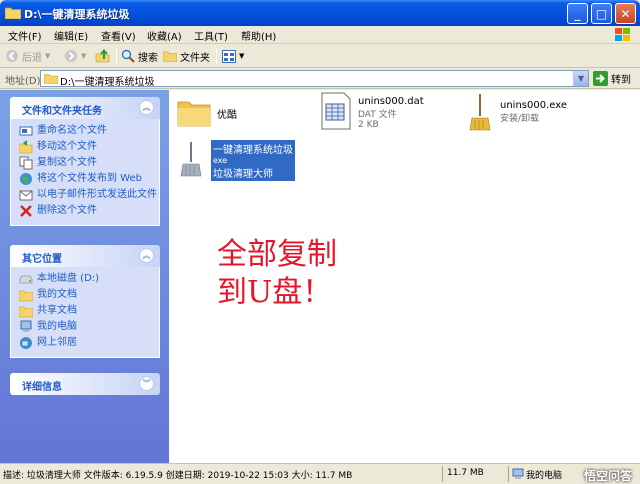 This screenshot has width=640, height=484. Describe the element at coordinates (480, 112) in the screenshot. I see `uninstall-broom-icon` at that location.